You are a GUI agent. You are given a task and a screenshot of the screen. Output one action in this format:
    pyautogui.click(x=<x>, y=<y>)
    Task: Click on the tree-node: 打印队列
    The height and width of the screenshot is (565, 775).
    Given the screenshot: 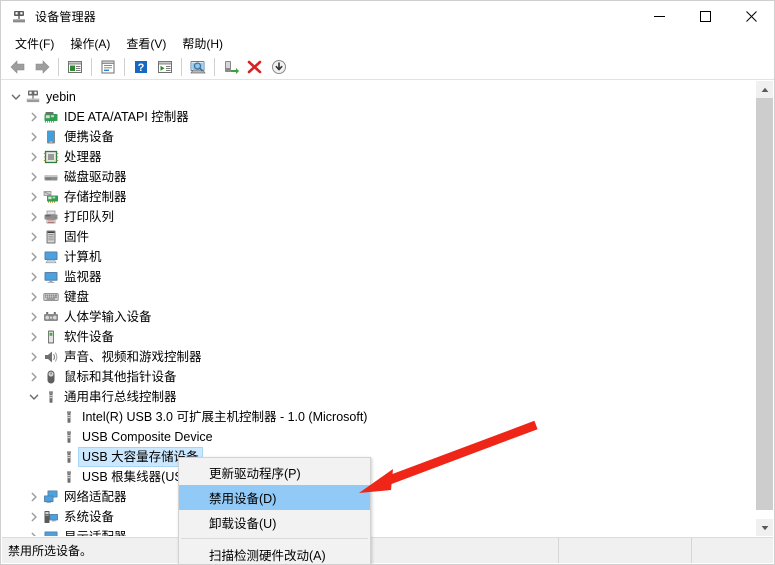 What is the action you would take?
    pyautogui.click(x=378, y=217)
    